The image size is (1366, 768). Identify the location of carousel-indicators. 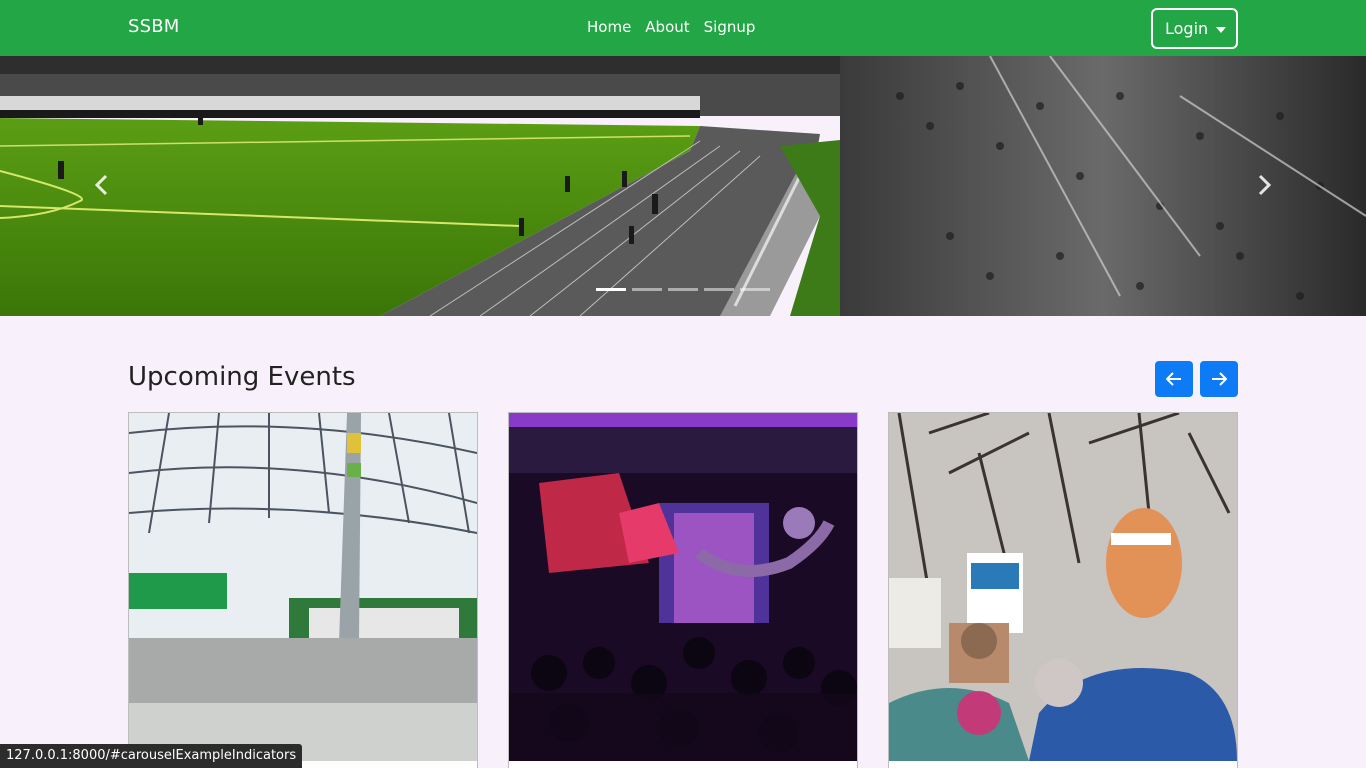
(683, 289).